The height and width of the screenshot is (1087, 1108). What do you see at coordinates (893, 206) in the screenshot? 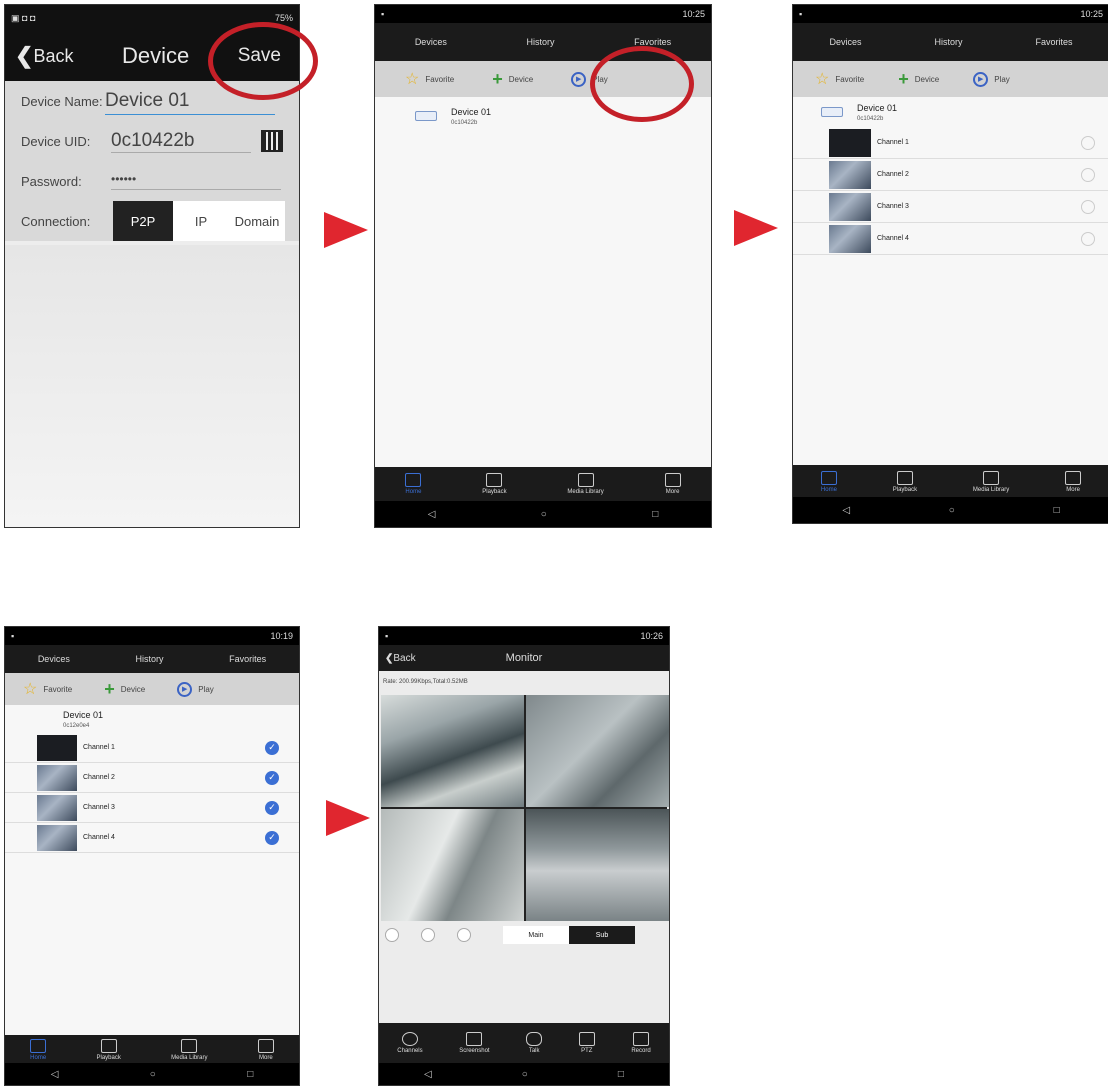
I see `channel-label: Channel 3` at bounding box center [893, 206].